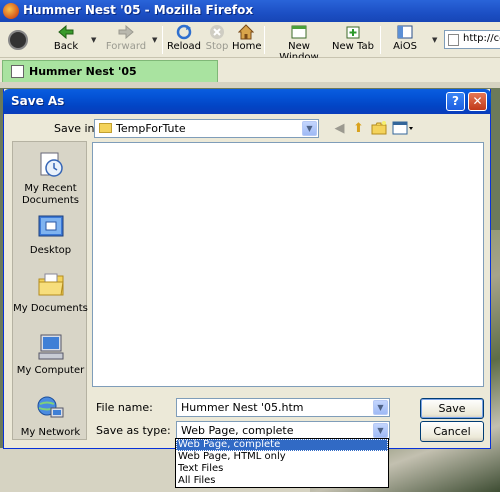 This screenshot has height=492, width=500. What do you see at coordinates (126, 32) in the screenshot?
I see `forward-arrow-icon` at bounding box center [126, 32].